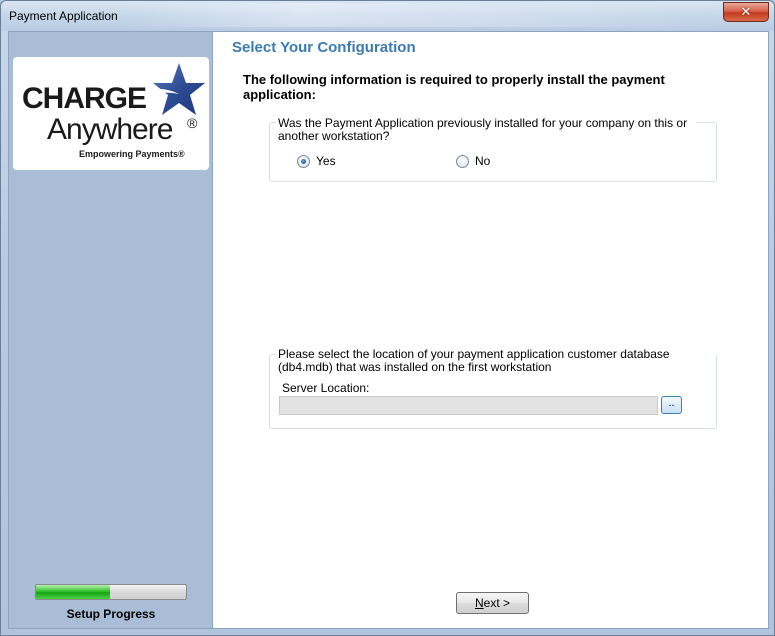 This screenshot has height=636, width=775. I want to click on next-button-label: ext >, so click(497, 603).